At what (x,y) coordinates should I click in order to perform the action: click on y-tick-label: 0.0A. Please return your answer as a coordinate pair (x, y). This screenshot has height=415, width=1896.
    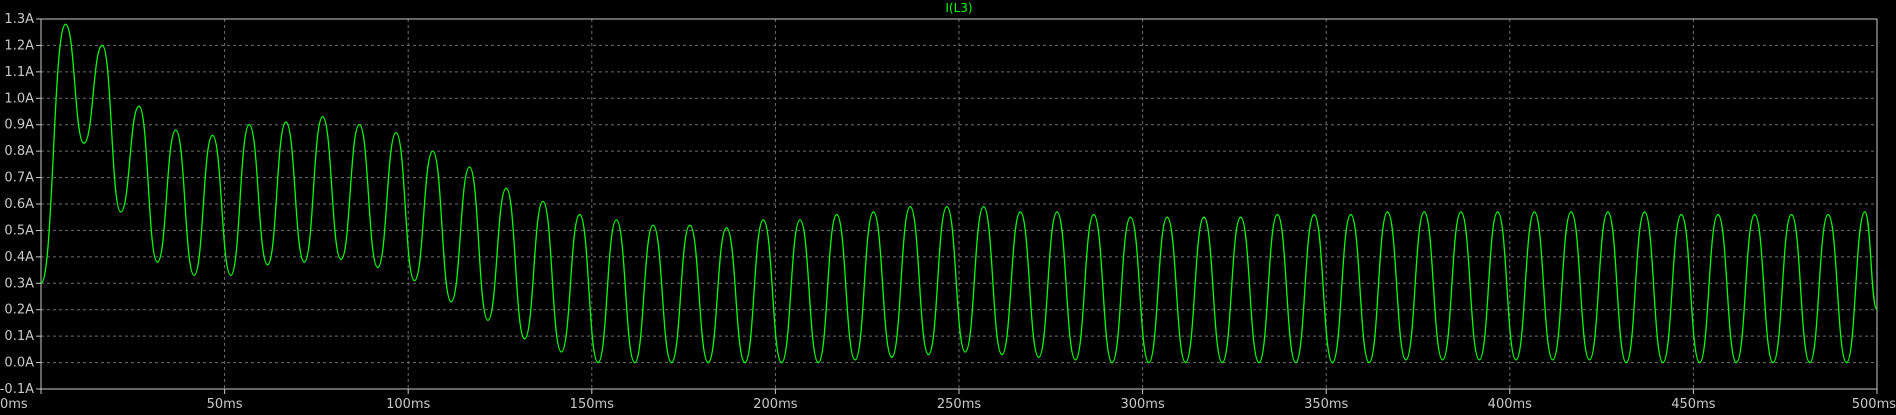
    Looking at the image, I should click on (19, 363).